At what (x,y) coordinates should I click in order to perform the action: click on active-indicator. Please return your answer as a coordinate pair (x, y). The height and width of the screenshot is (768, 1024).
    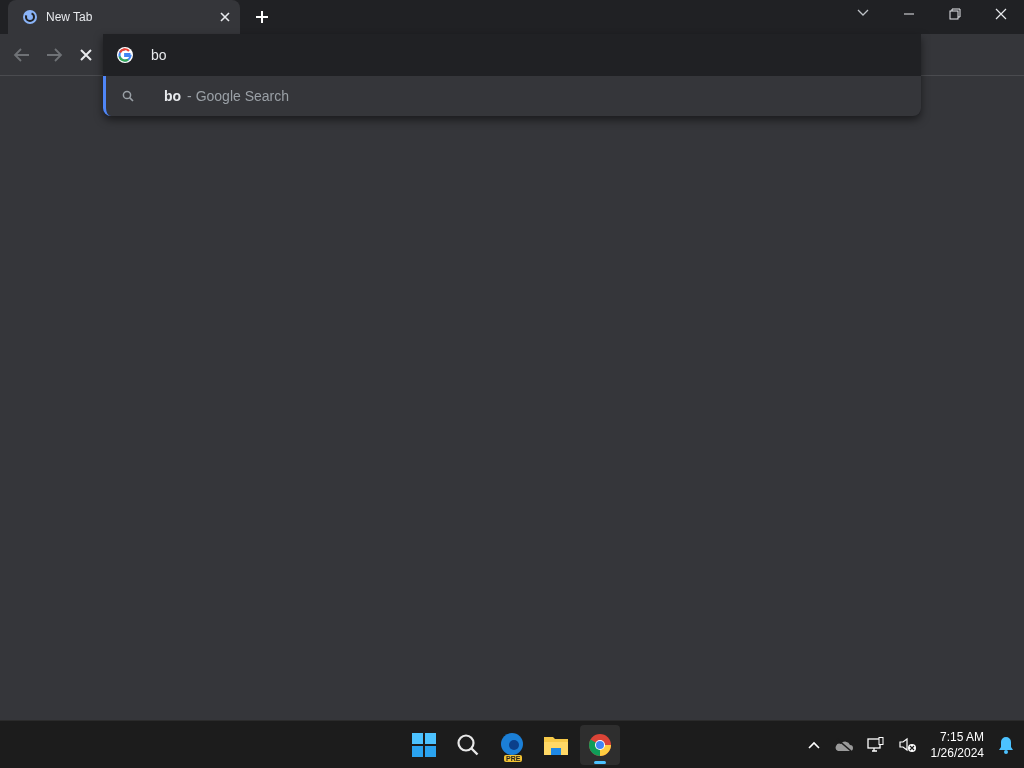
    Looking at the image, I should click on (600, 762).